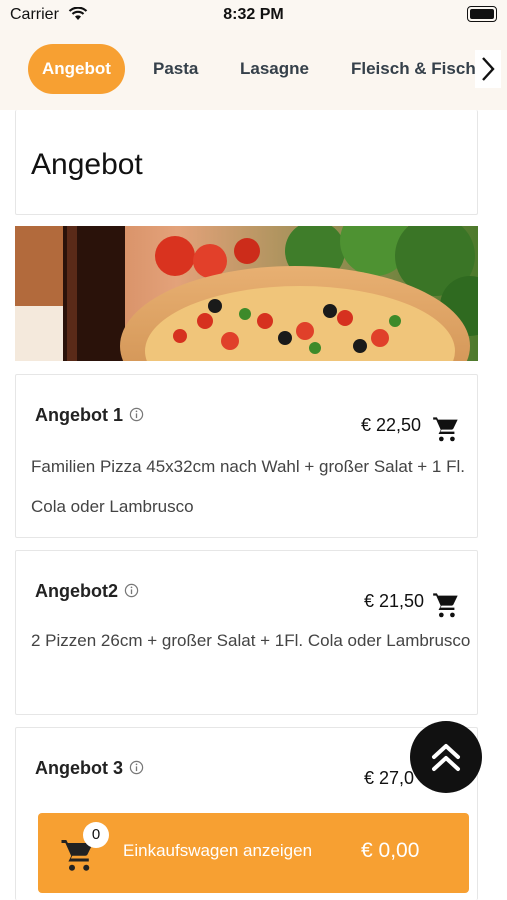 This screenshot has height=900, width=507. I want to click on category-tab-angebot: Angebot, so click(76, 69).